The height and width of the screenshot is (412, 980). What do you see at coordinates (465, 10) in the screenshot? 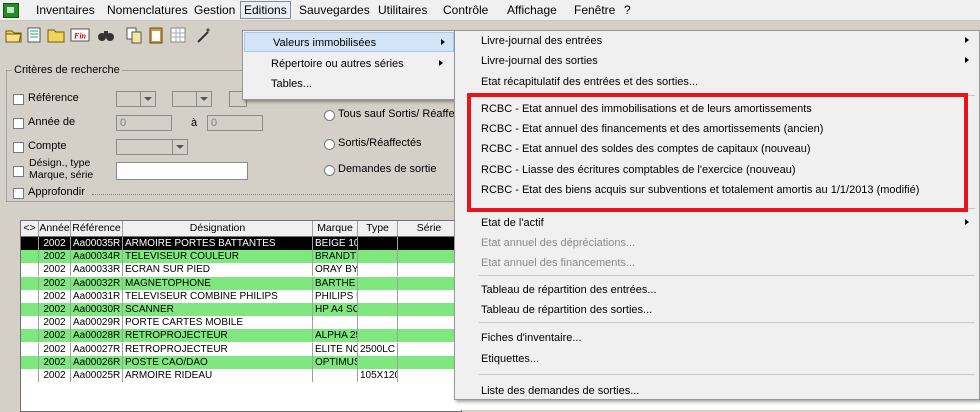
I see `menu-controle: Contrôle` at bounding box center [465, 10].